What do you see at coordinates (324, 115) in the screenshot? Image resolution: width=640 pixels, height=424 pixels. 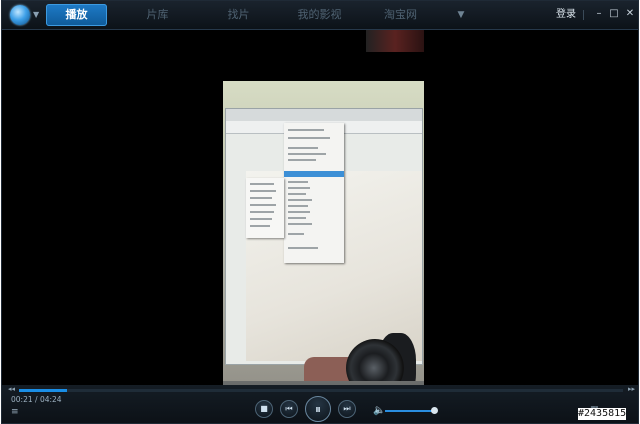 I see `filmed-menubar` at bounding box center [324, 115].